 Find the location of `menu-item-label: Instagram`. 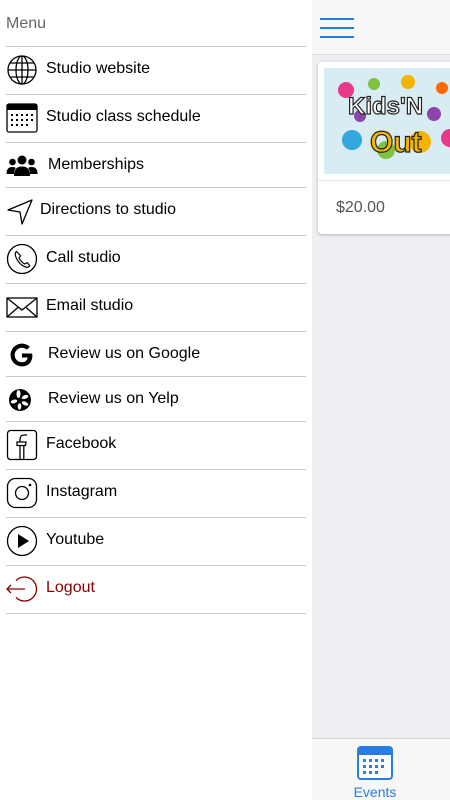

menu-item-label: Instagram is located at coordinates (82, 491).